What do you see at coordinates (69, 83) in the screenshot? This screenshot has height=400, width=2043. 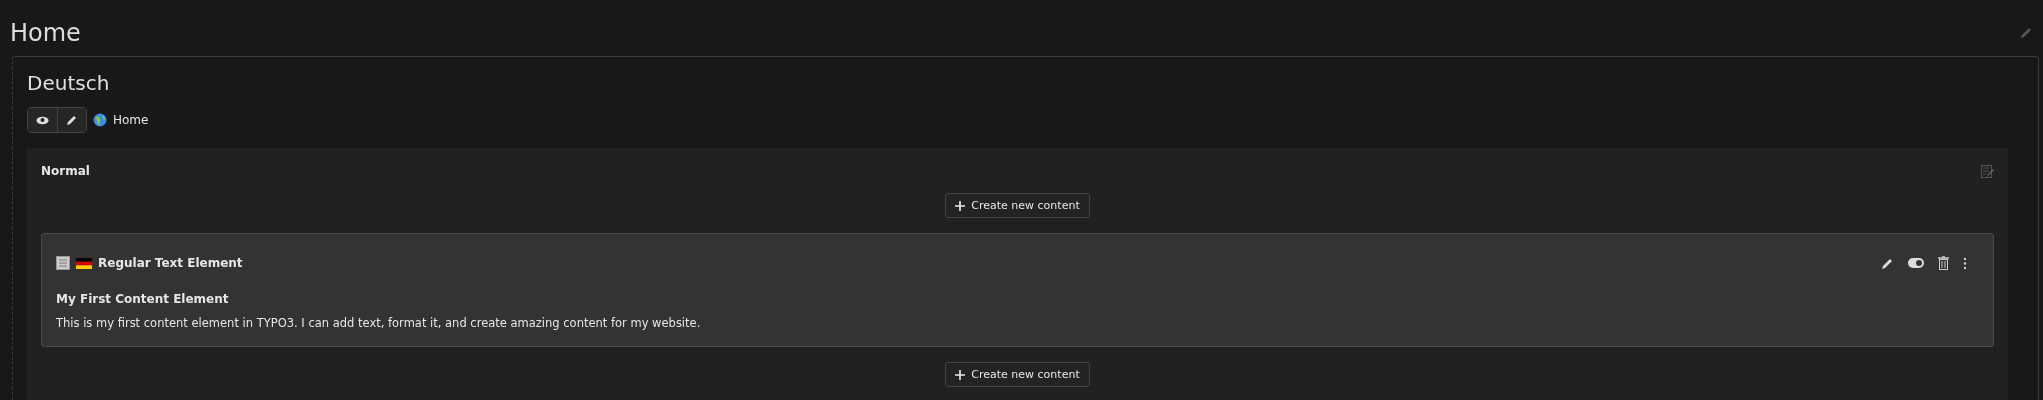 I see `language-title: Deutsch` at bounding box center [69, 83].